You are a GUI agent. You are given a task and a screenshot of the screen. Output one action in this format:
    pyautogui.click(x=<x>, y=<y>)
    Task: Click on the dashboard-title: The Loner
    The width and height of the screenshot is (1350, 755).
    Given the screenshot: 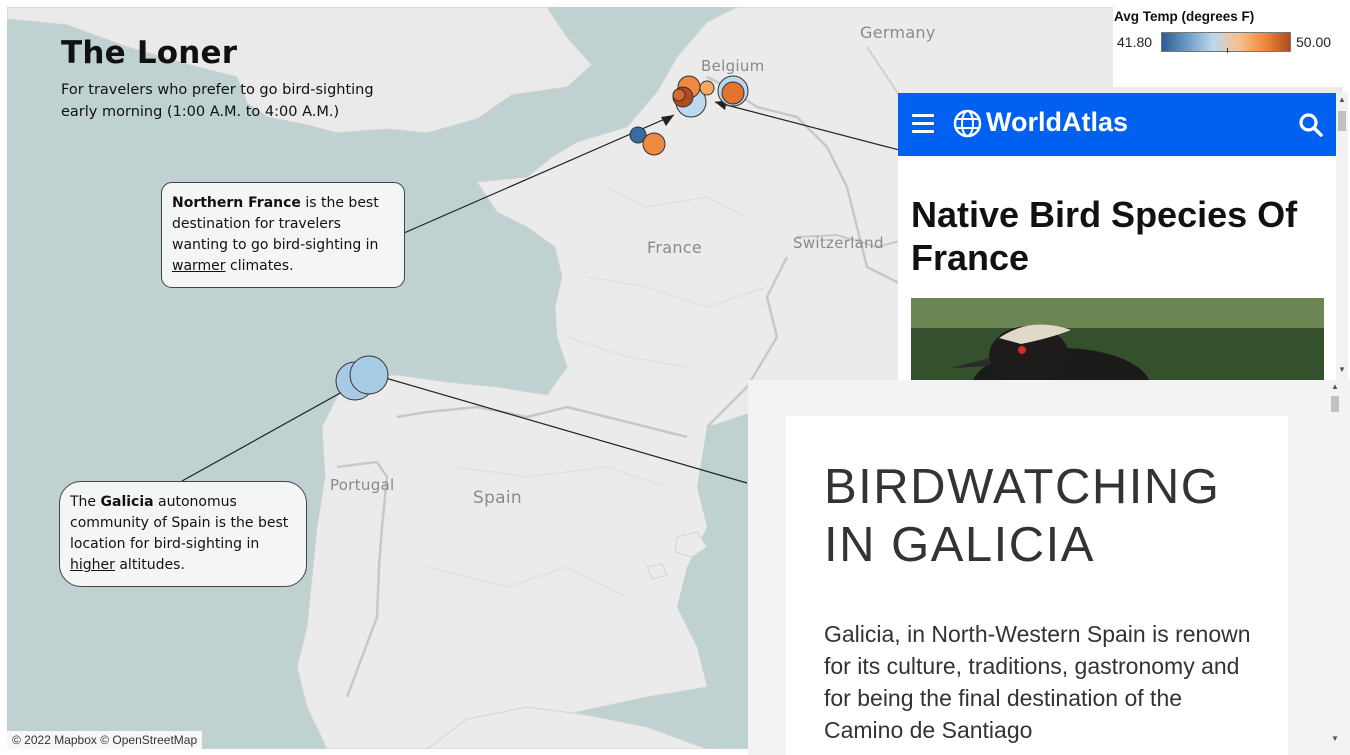 What is the action you would take?
    pyautogui.click(x=149, y=53)
    